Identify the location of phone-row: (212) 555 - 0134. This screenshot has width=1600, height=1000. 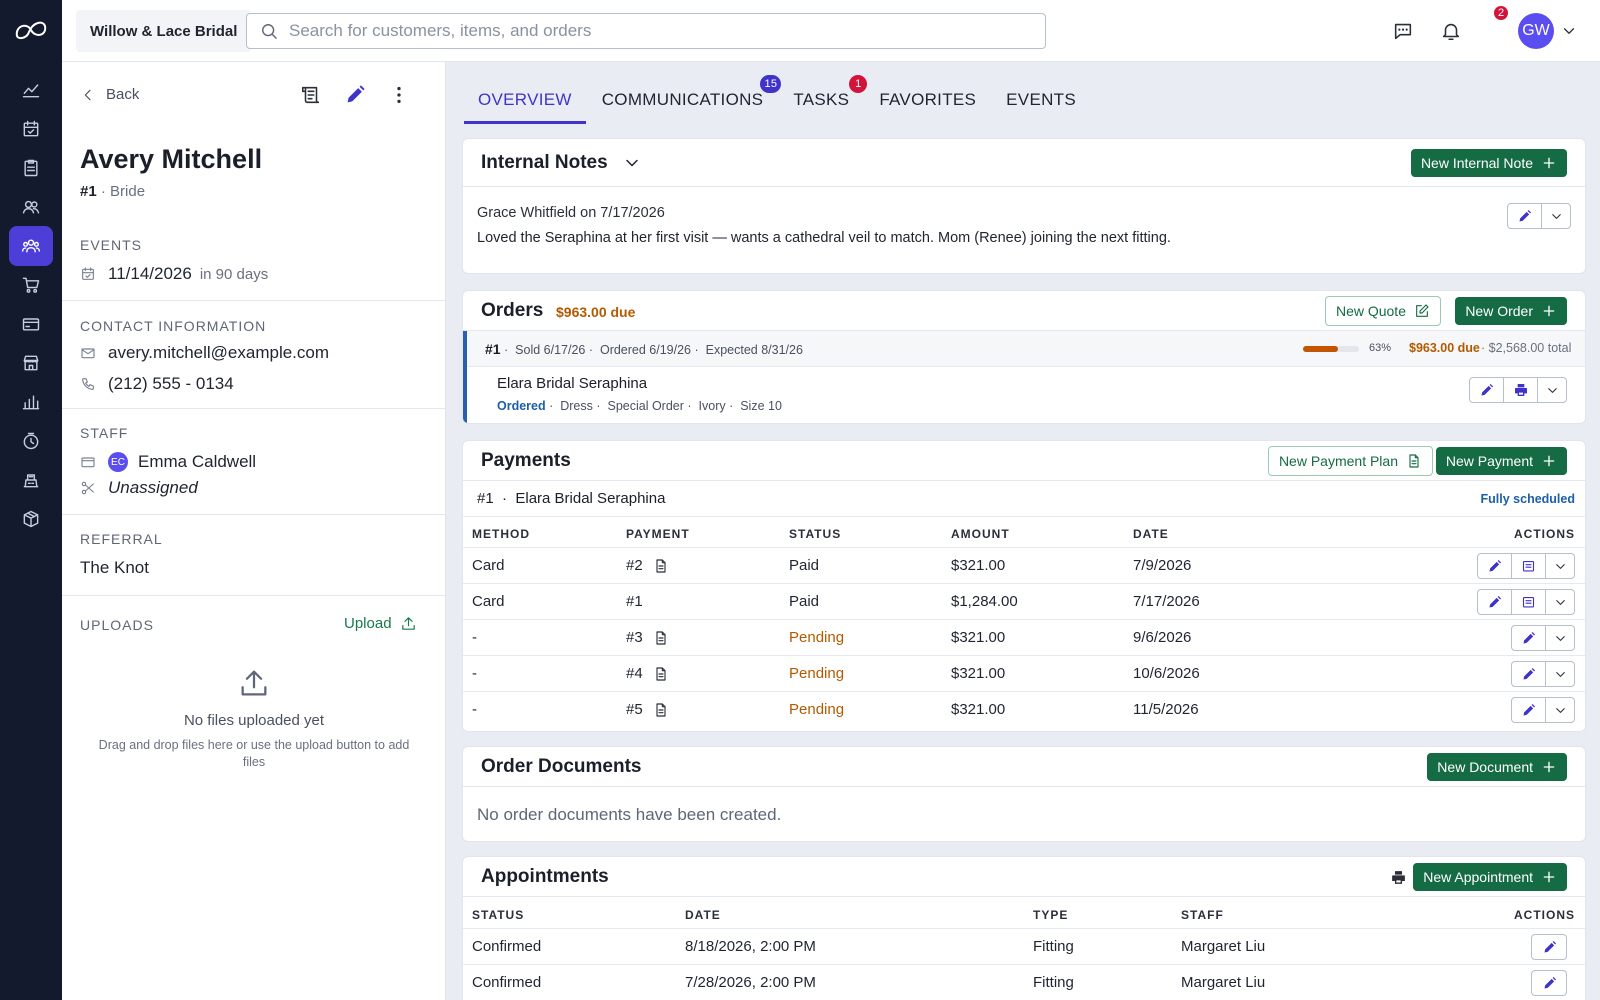
(157, 384).